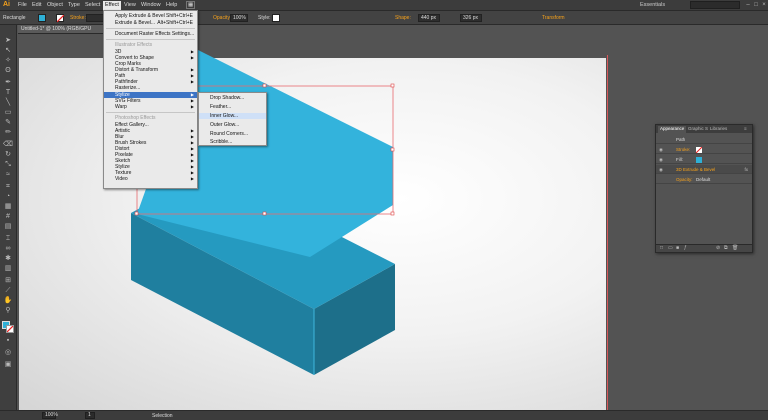 This screenshot has height=420, width=768. What do you see at coordinates (699, 150) in the screenshot?
I see `stroke-row-swatch` at bounding box center [699, 150].